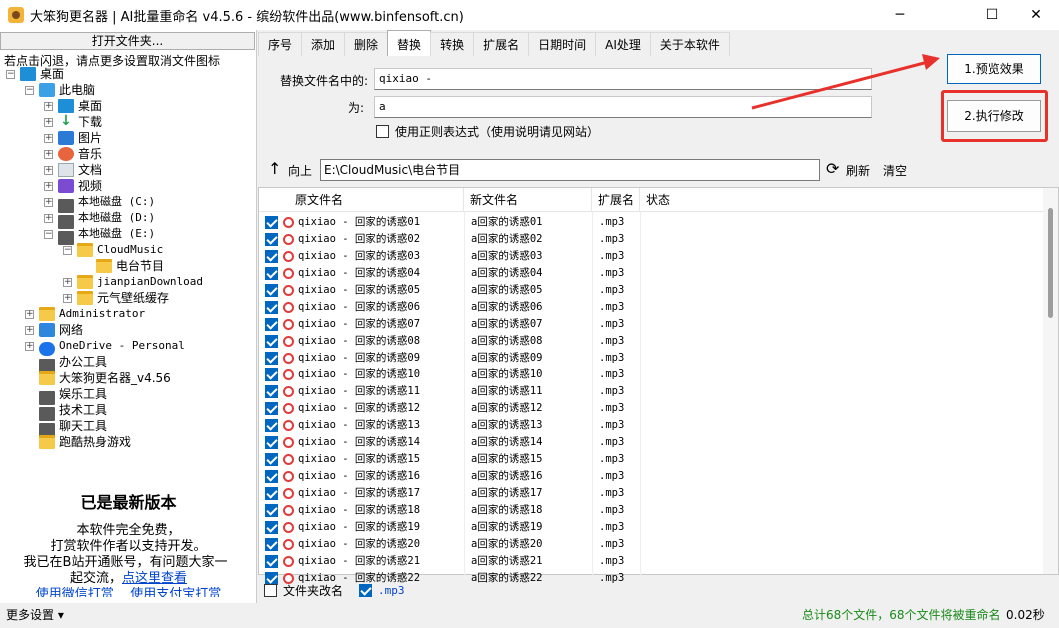 The image size is (1059, 628). What do you see at coordinates (858, 170) in the screenshot?
I see `refresh-button: 刷新` at bounding box center [858, 170].